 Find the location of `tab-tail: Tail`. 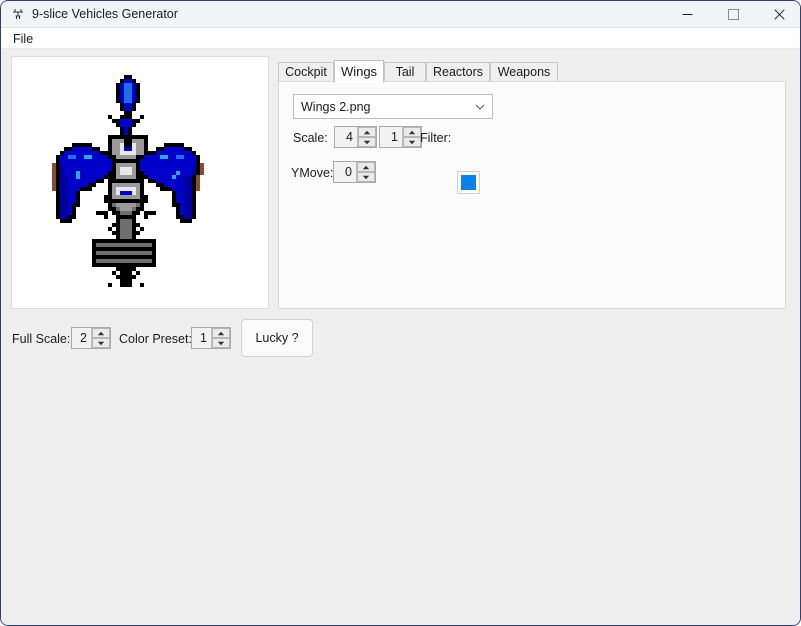

tab-tail: Tail is located at coordinates (405, 72).